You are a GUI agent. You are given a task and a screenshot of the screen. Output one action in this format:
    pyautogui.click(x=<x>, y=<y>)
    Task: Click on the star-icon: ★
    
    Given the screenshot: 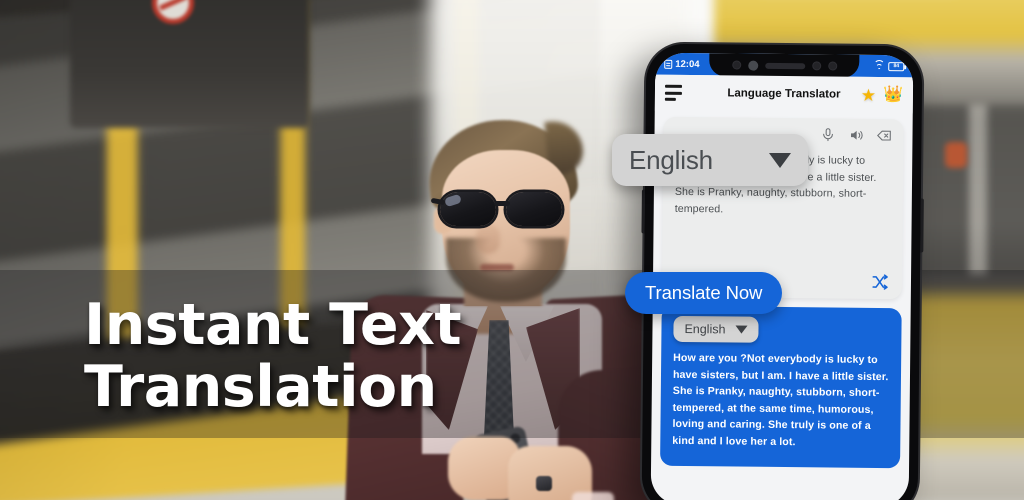 What is the action you would take?
    pyautogui.click(x=868, y=94)
    